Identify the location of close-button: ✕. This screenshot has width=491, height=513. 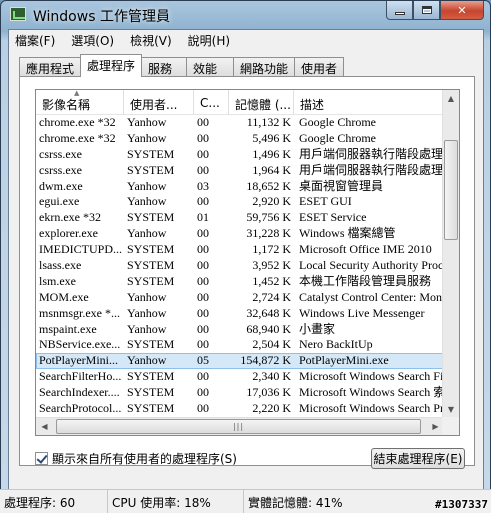
(462, 10).